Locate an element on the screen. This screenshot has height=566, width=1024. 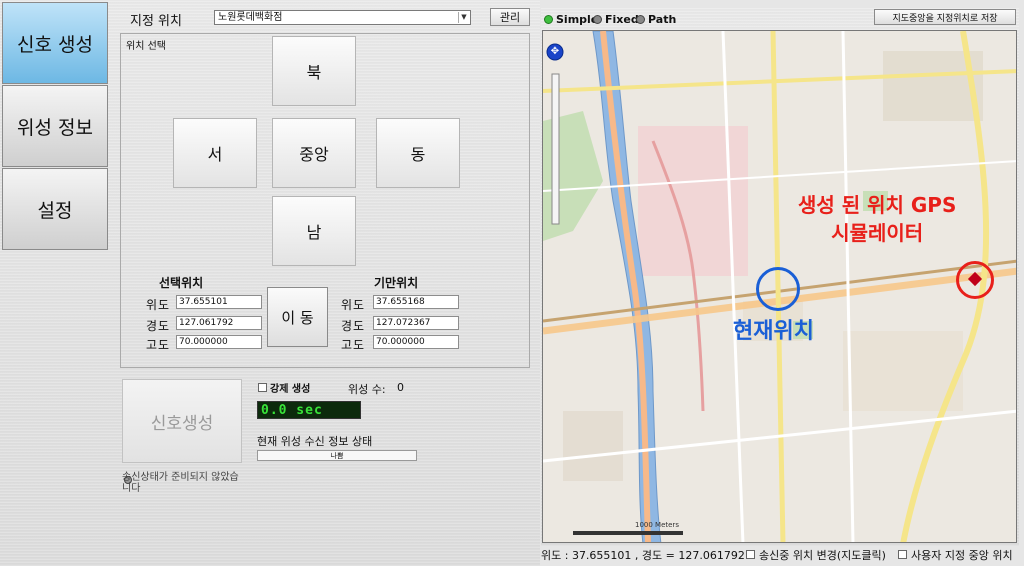
current-position-annotation: 현재위치 is located at coordinates (773, 331).